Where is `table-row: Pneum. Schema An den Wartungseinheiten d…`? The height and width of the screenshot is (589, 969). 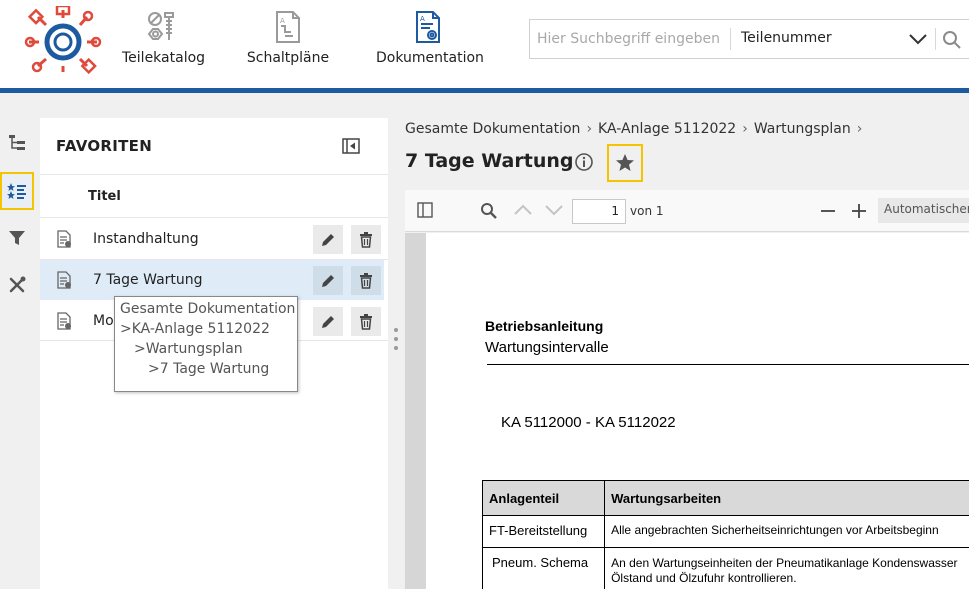
table-row: Pneum. Schema An den Wartungseinheiten d… is located at coordinates (725, 568).